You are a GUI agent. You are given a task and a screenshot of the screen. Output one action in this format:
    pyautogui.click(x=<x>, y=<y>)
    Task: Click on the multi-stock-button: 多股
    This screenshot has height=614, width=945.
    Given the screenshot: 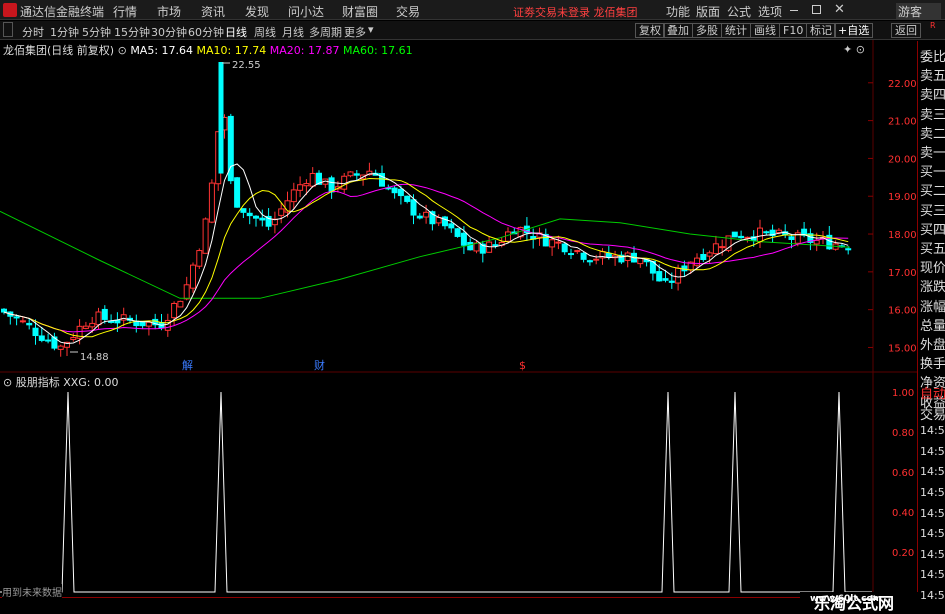 What is the action you would take?
    pyautogui.click(x=707, y=30)
    